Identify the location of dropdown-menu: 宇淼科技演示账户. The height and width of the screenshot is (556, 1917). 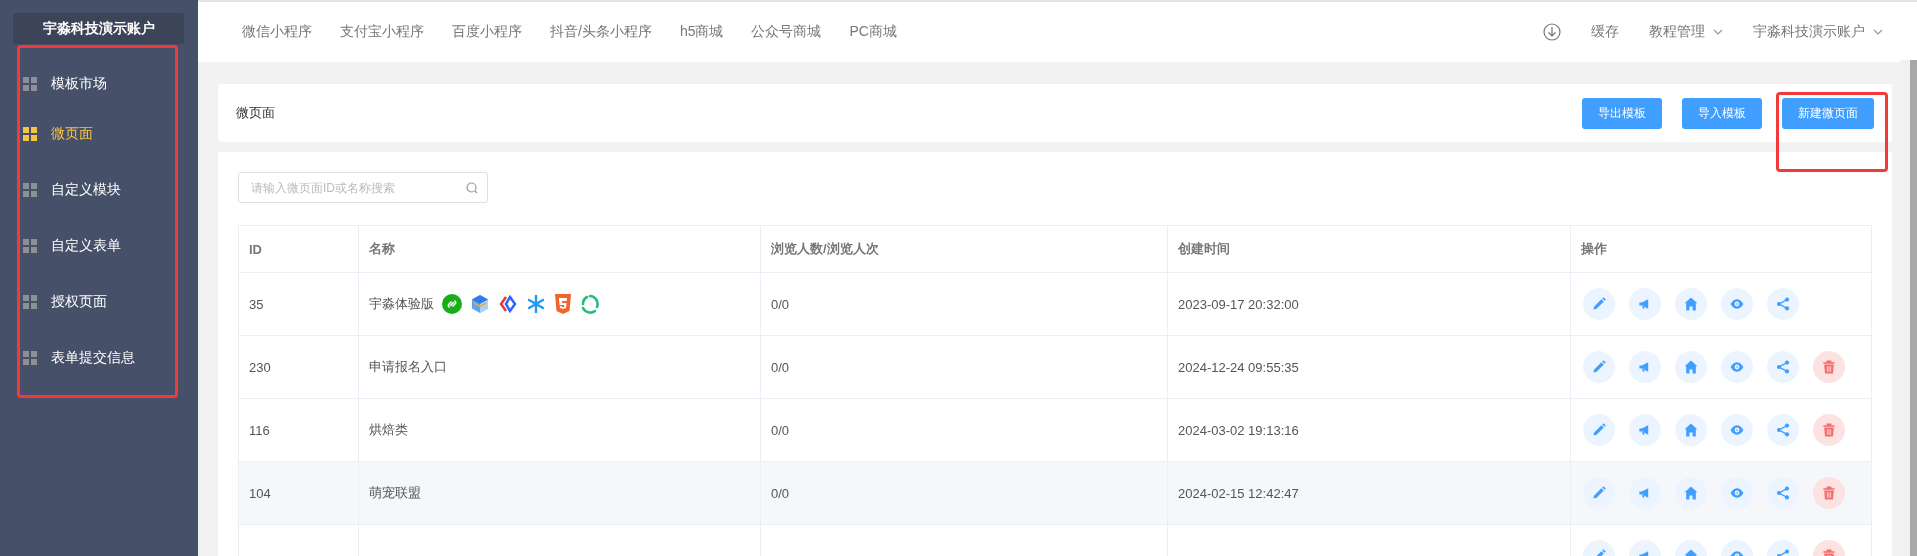
(1818, 32).